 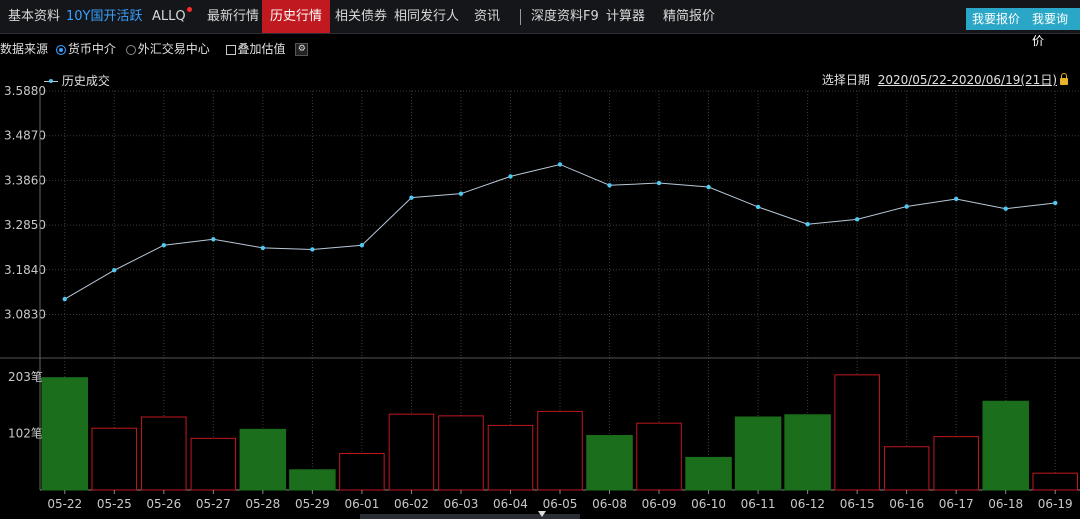 What do you see at coordinates (163, 504) in the screenshot?
I see `x-tick-label: 05-26` at bounding box center [163, 504].